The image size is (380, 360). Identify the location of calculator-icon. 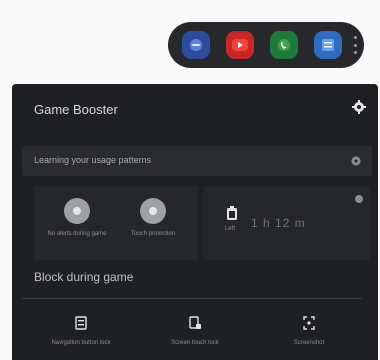
(328, 45).